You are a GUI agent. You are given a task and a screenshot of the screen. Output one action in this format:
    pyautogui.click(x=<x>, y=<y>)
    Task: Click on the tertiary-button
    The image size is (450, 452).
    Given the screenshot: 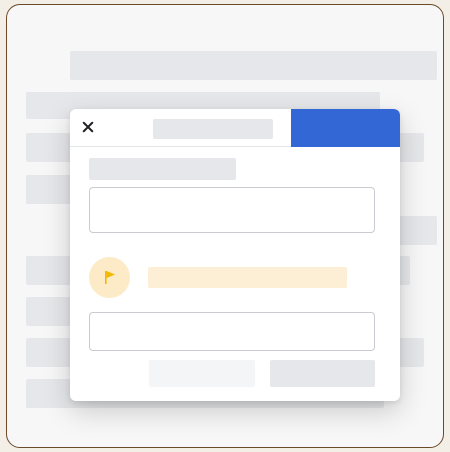 What is the action you would take?
    pyautogui.click(x=322, y=373)
    